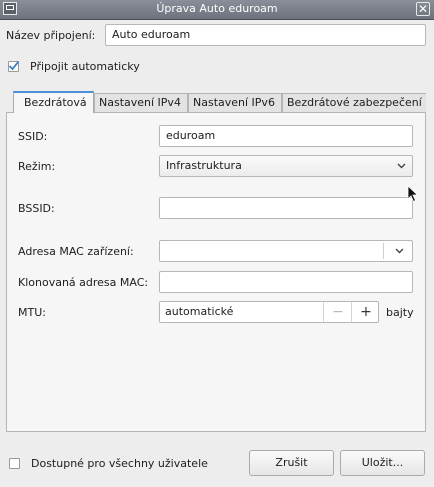 This screenshot has height=487, width=434. Describe the element at coordinates (383, 251) in the screenshot. I see `combo-separator` at that location.